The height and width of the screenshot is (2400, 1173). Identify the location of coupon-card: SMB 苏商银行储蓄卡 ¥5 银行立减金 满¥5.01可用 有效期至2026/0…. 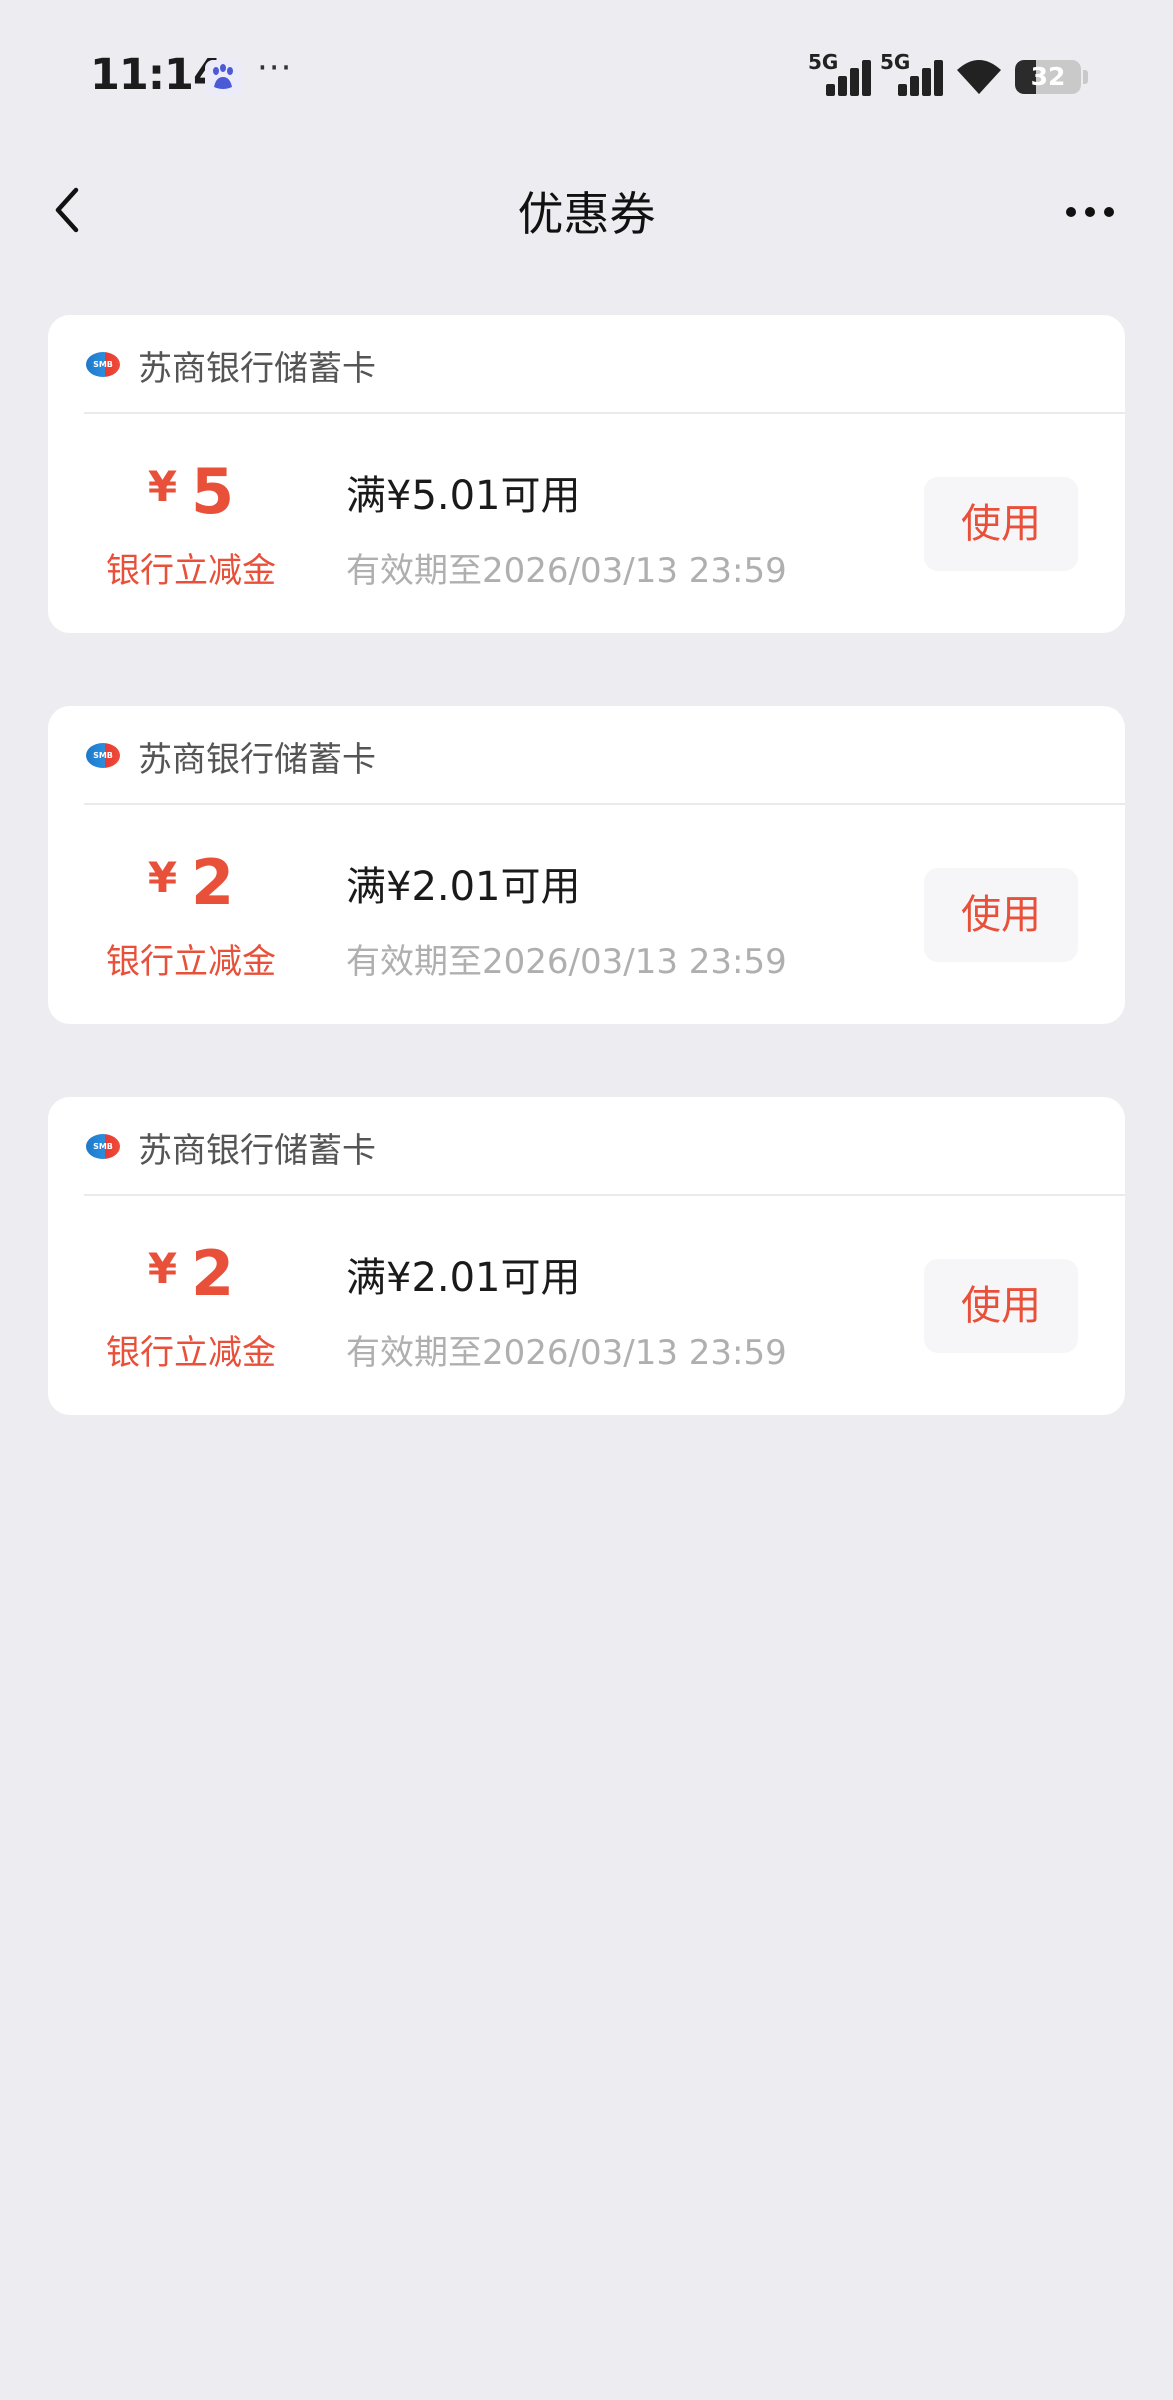
(586, 474).